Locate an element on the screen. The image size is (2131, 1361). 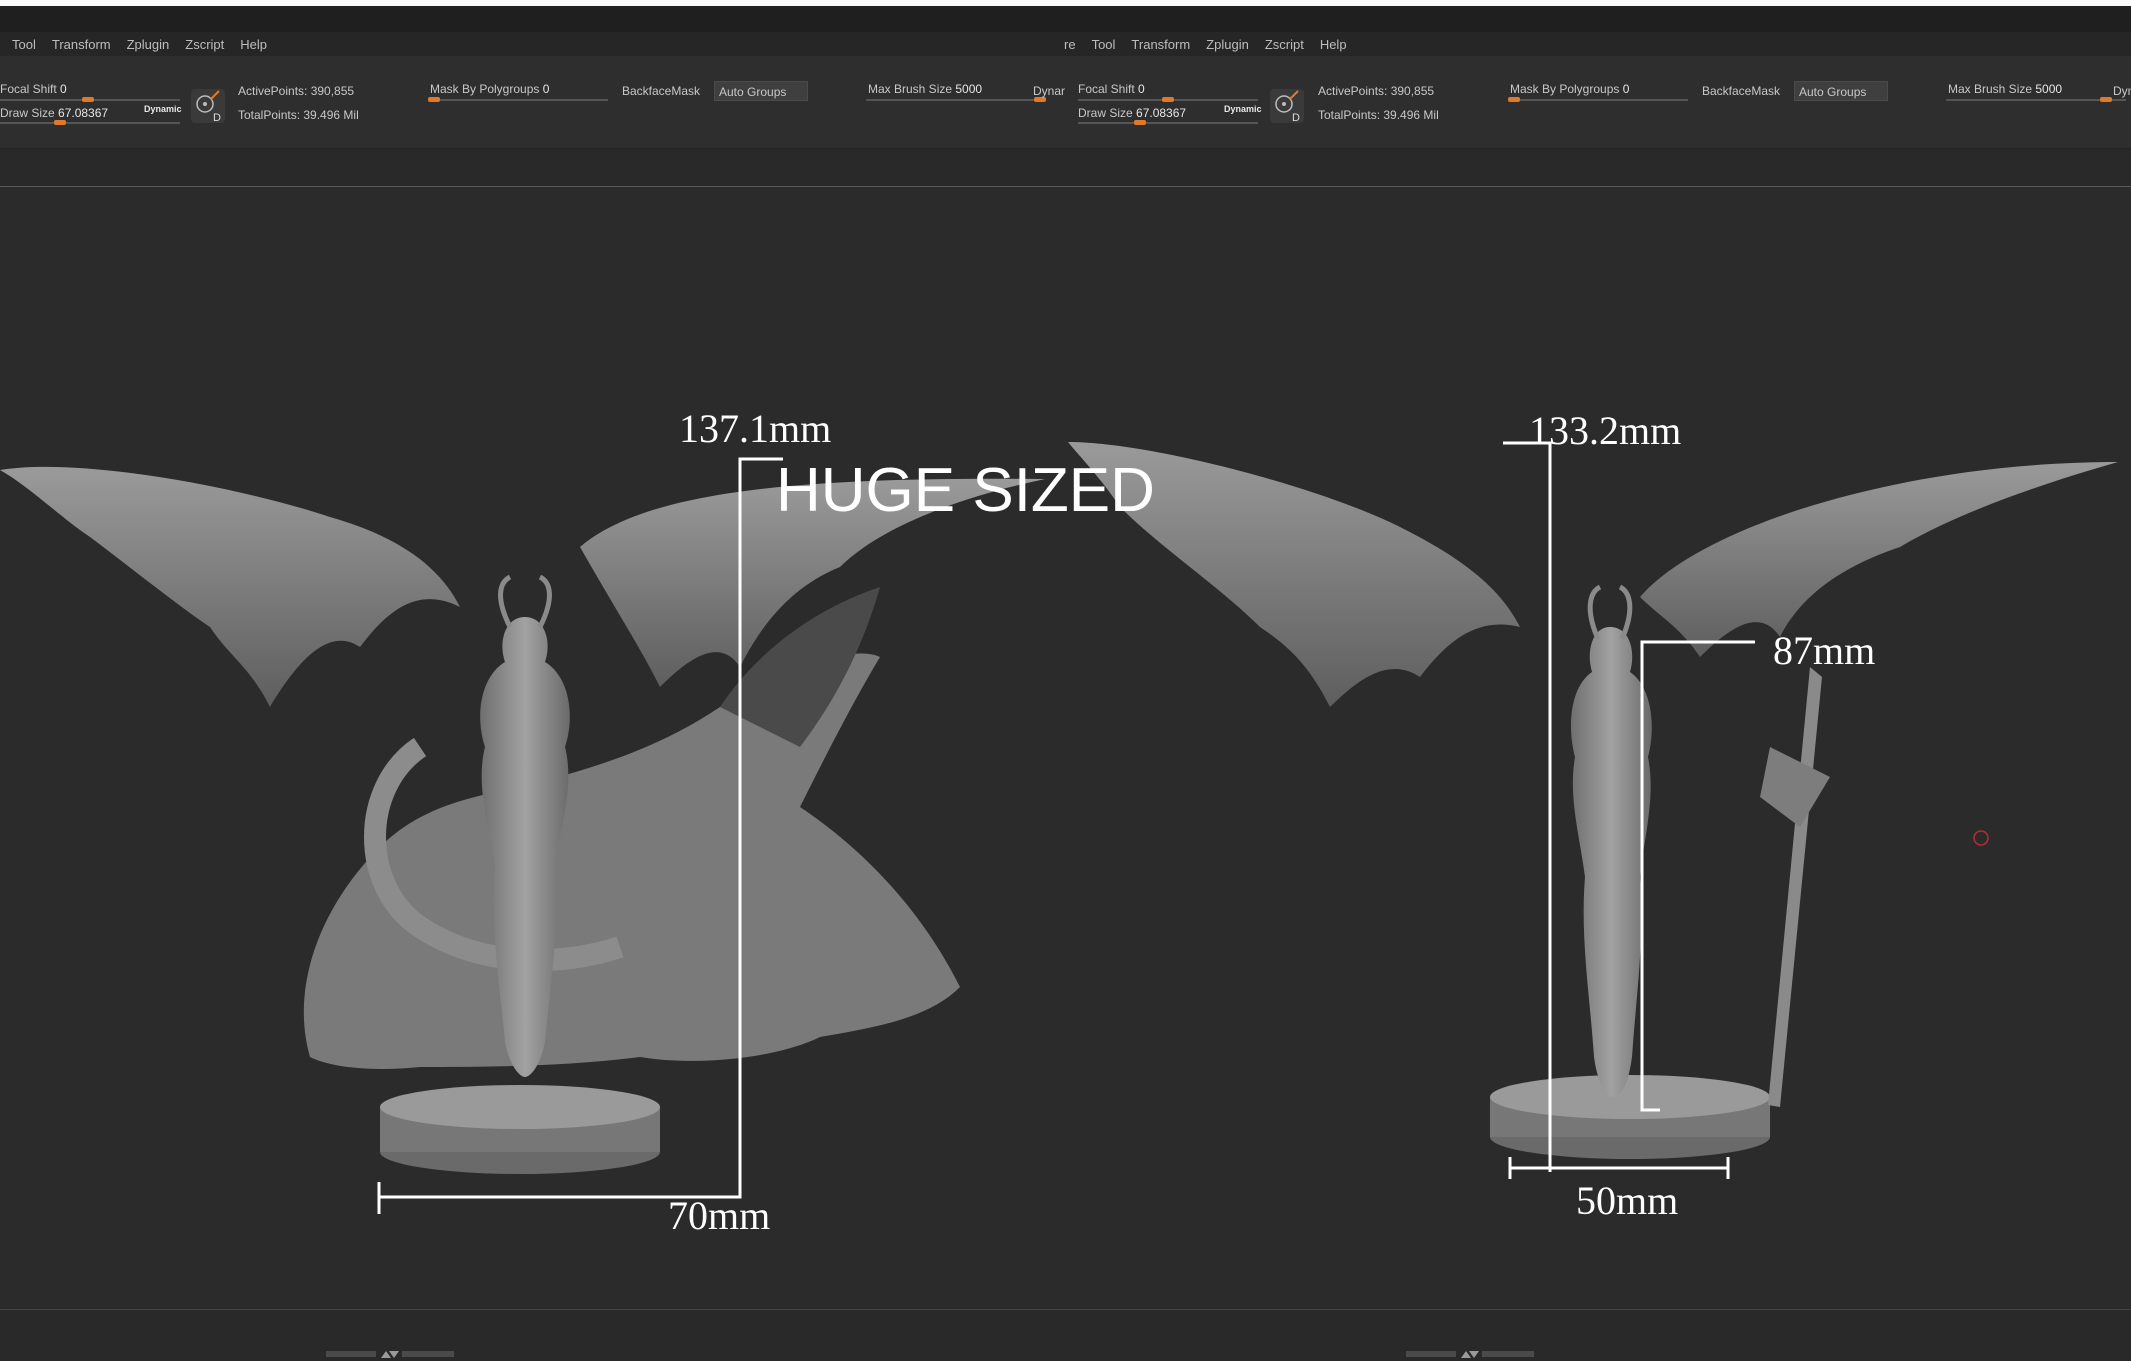
right-horn is located at coordinates (544, 601).